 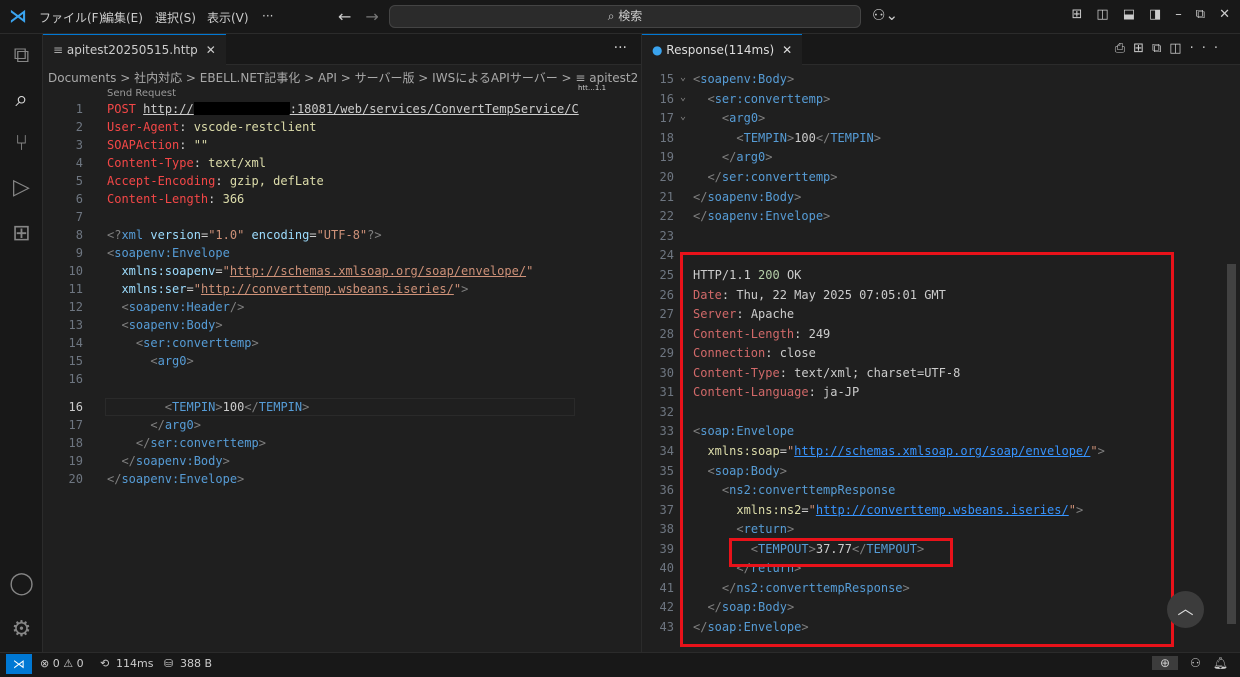 I want to click on line-number: 8, so click(x=79, y=235).